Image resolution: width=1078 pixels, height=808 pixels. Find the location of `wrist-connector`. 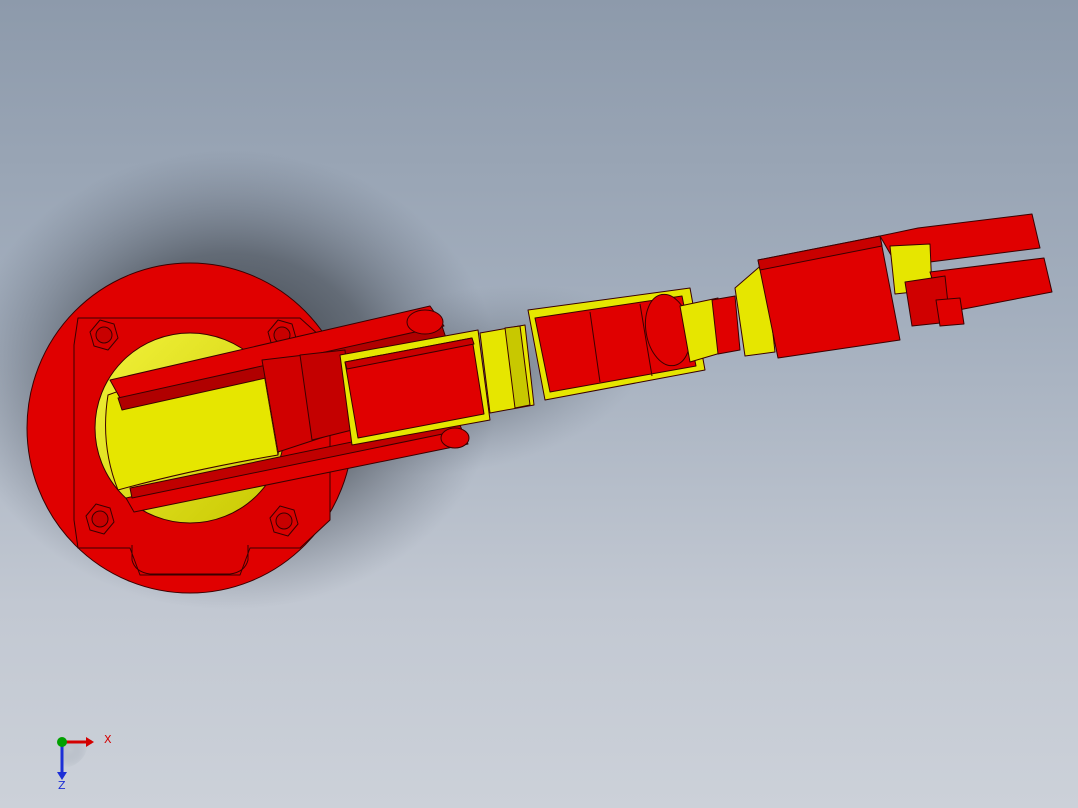

wrist-connector is located at coordinates (710, 329).